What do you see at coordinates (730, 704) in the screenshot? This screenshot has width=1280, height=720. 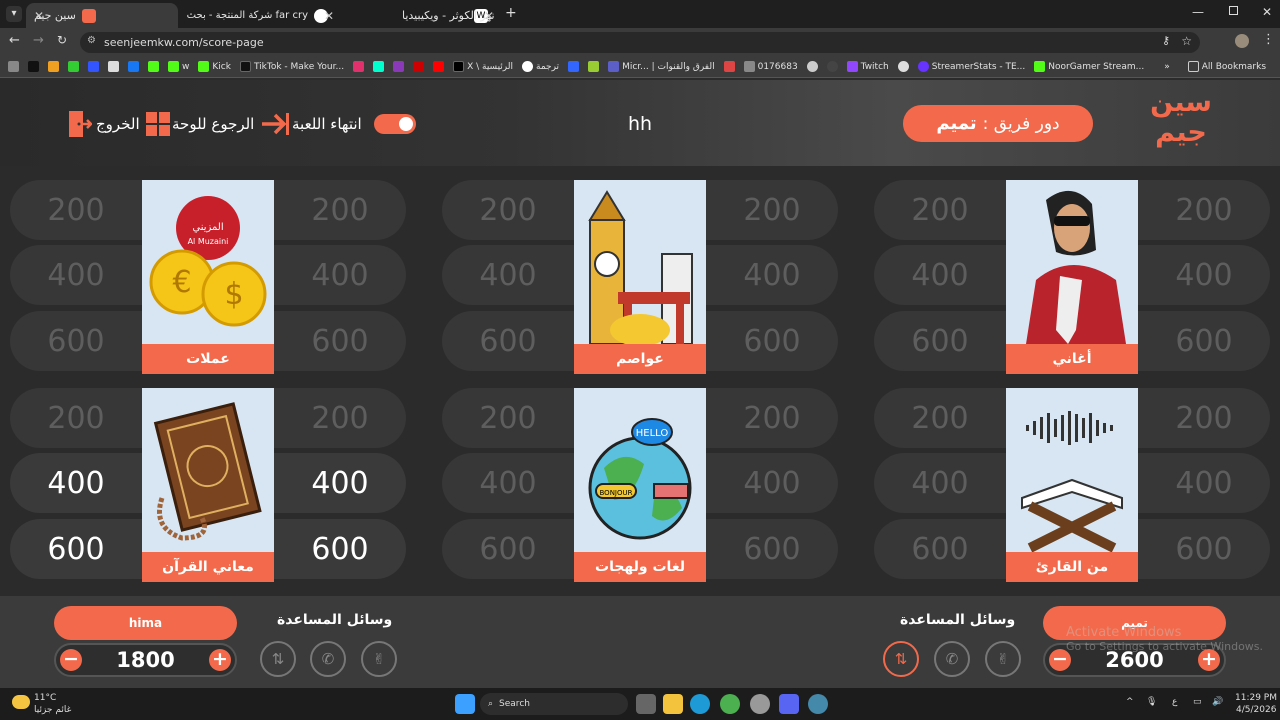 I see `chrome-icon` at bounding box center [730, 704].